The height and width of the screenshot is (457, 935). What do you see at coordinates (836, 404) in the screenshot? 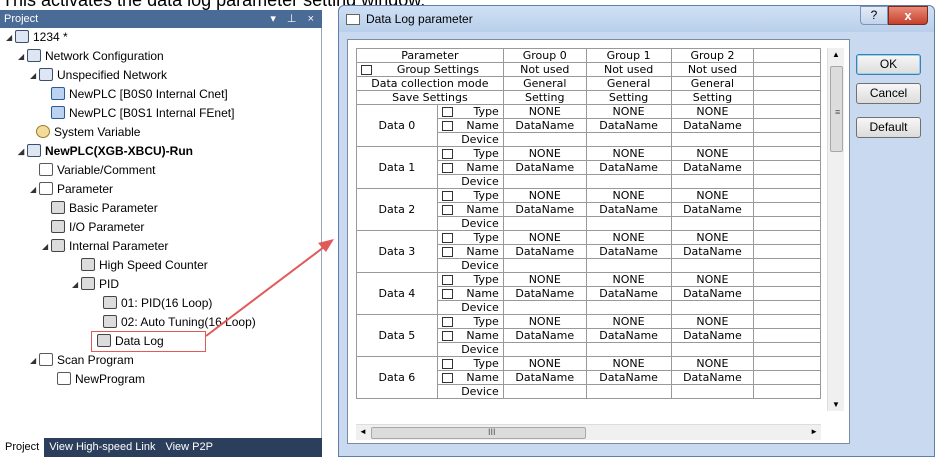
I see `scroll-down-icon: ▼` at bounding box center [836, 404].